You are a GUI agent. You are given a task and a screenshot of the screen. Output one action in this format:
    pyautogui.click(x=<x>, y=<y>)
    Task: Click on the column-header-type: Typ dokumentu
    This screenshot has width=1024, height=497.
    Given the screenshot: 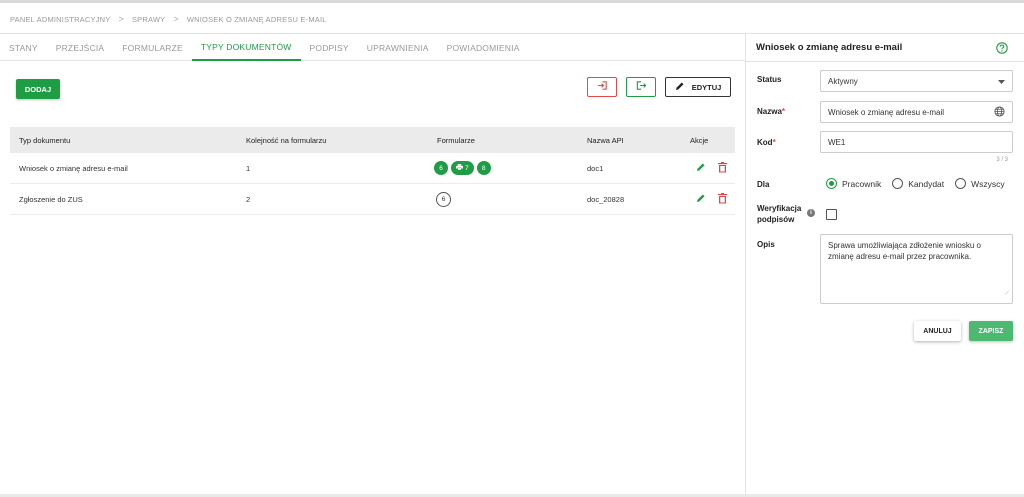 What is the action you would take?
    pyautogui.click(x=45, y=140)
    